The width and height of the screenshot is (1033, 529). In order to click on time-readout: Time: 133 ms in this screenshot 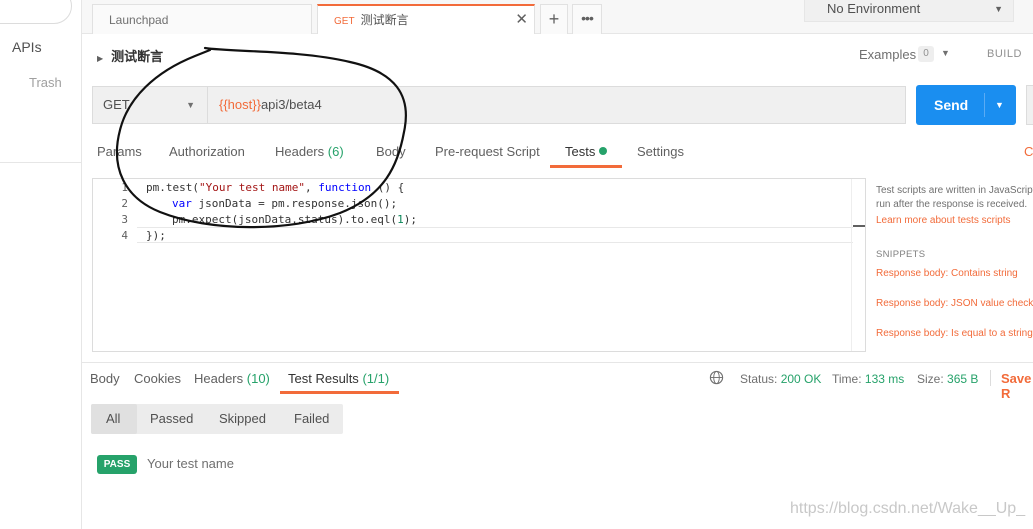, I will do `click(868, 379)`.